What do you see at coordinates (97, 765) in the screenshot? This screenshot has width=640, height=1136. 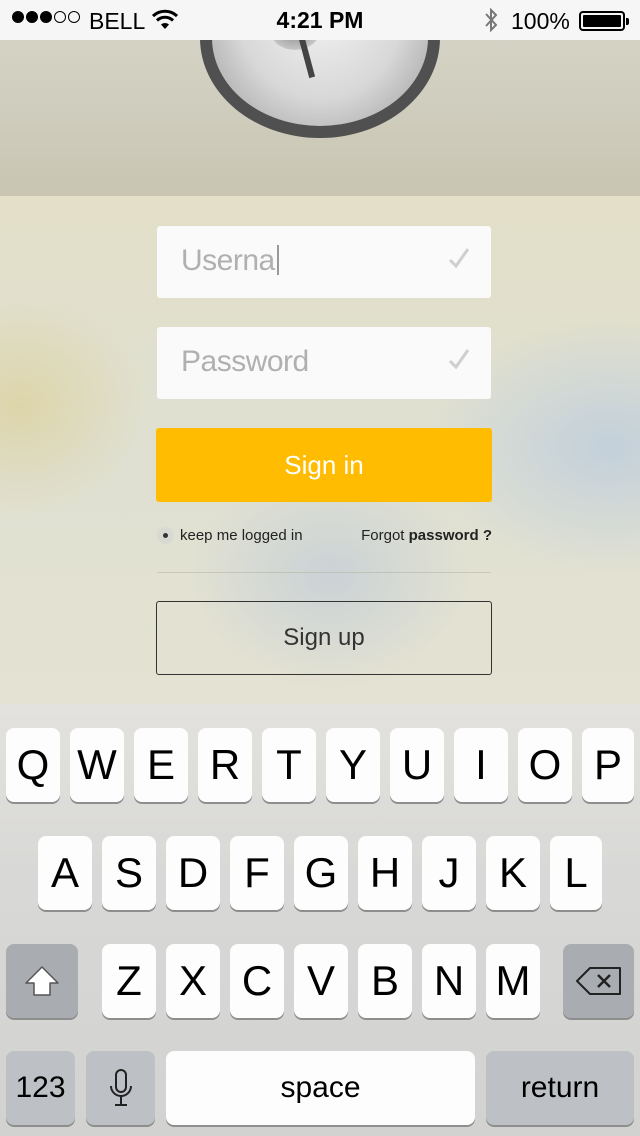 I see `key-w: W` at bounding box center [97, 765].